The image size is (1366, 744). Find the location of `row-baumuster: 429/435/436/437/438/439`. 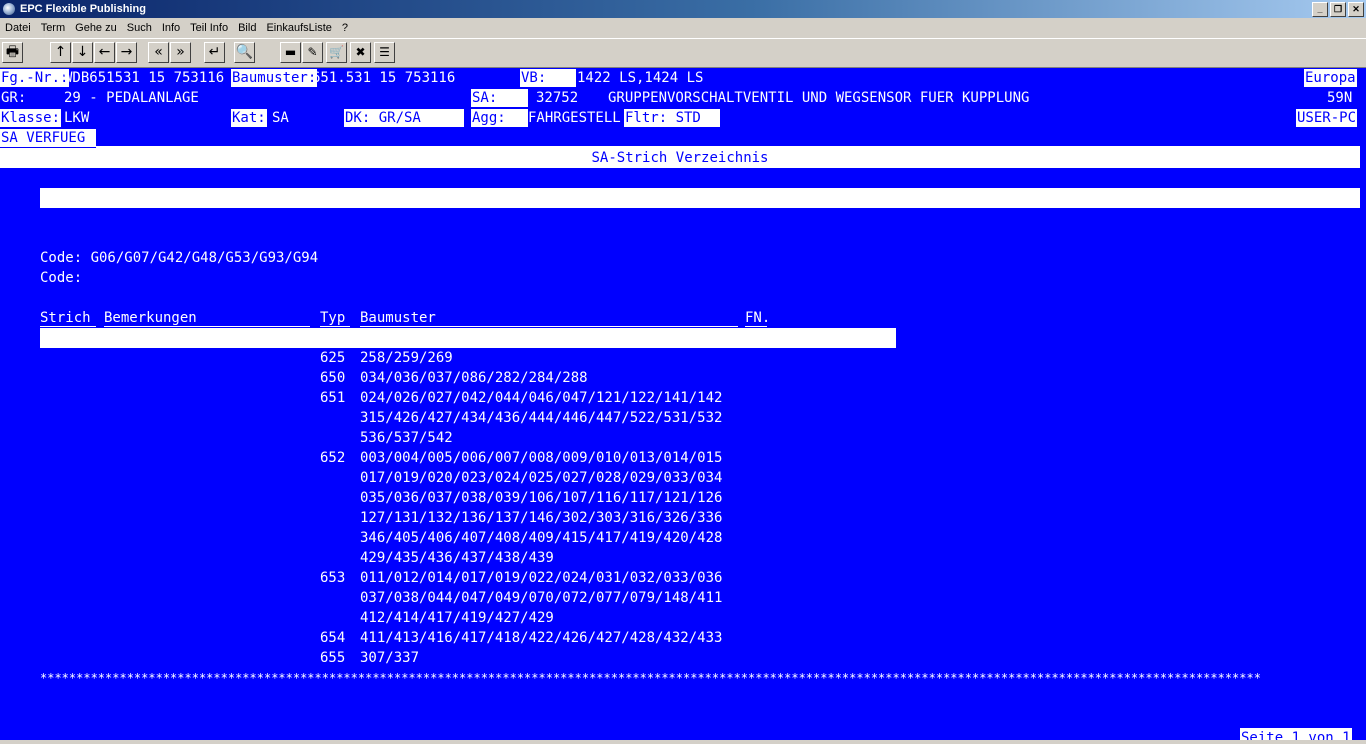

row-baumuster: 429/435/436/437/438/439 is located at coordinates (457, 558).